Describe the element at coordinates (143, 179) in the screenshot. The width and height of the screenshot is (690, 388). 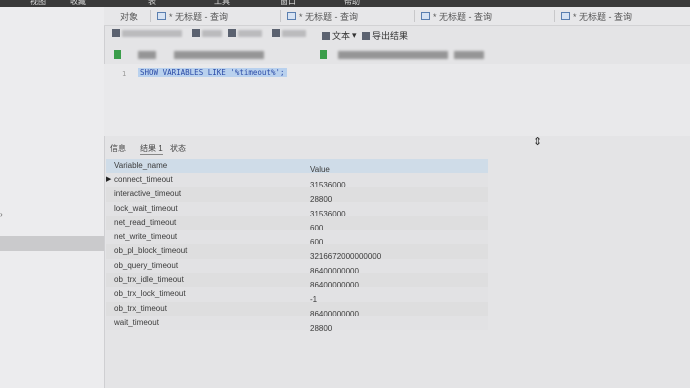
I see `cell-variable-name: connect_timeout` at that location.